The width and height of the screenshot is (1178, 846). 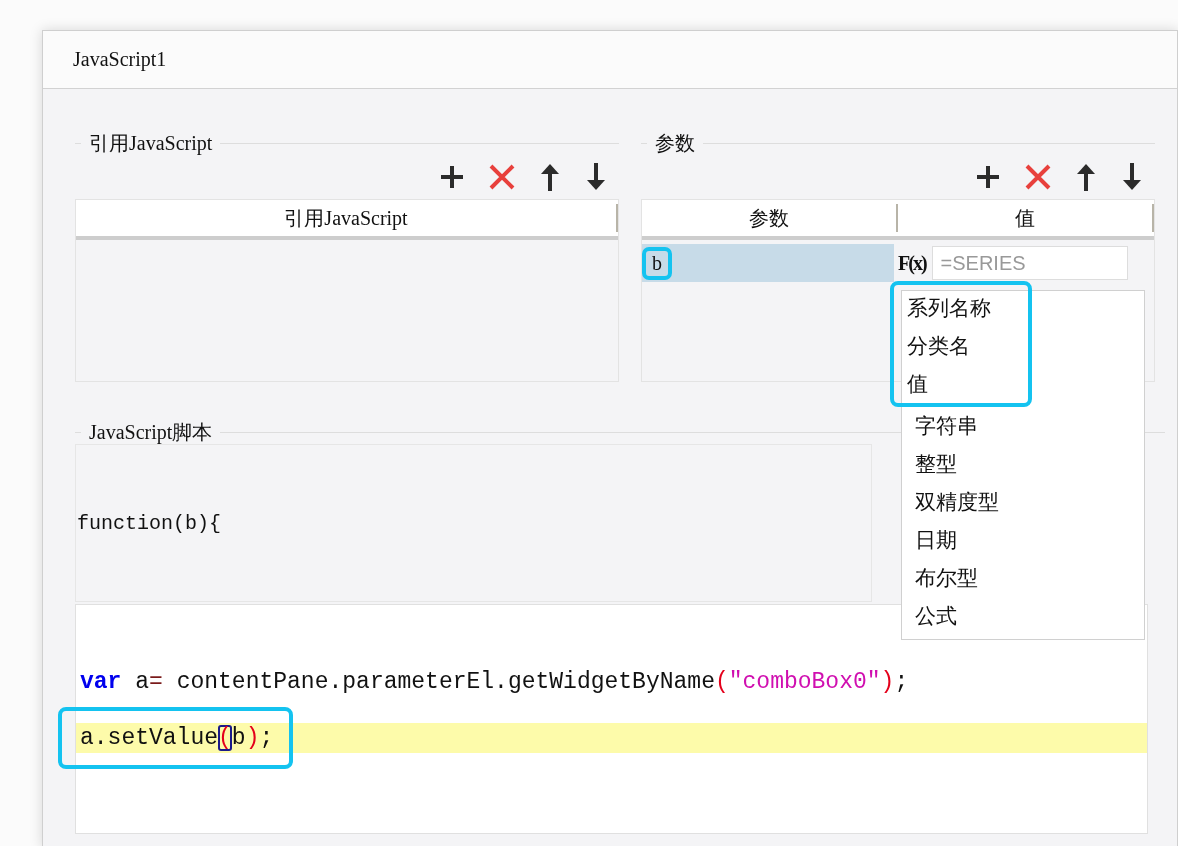 What do you see at coordinates (120, 59) in the screenshot?
I see `dialog-title: JavaScript1` at bounding box center [120, 59].